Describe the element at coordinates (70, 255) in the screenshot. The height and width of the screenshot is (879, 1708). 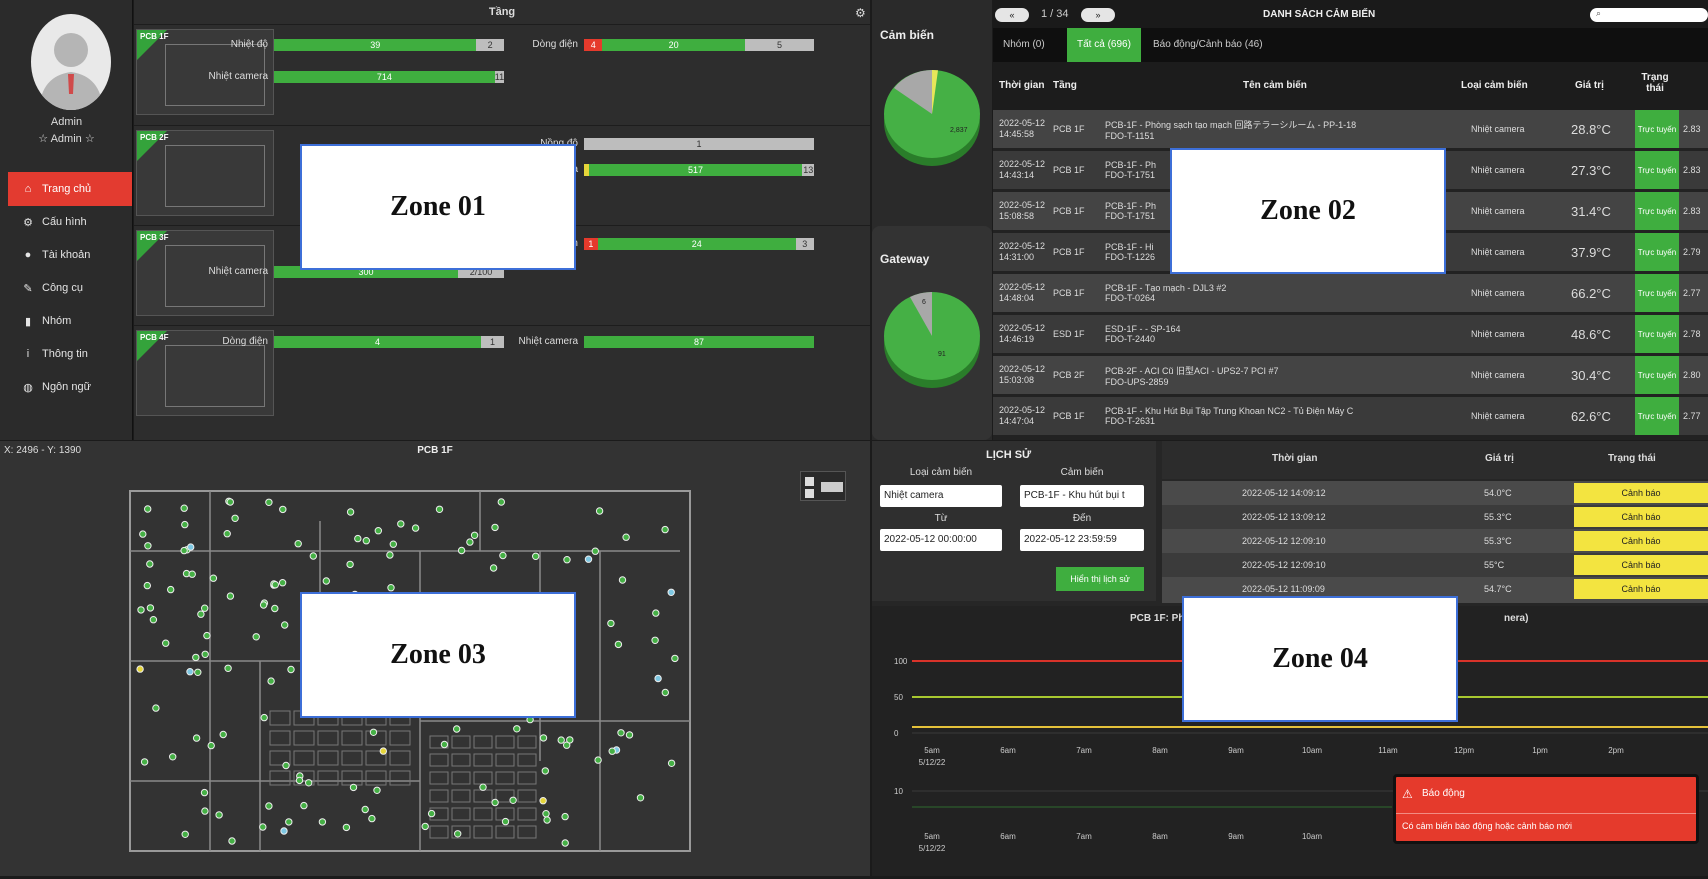
I see `sidebar-item-2: ● Tài khoản` at that location.